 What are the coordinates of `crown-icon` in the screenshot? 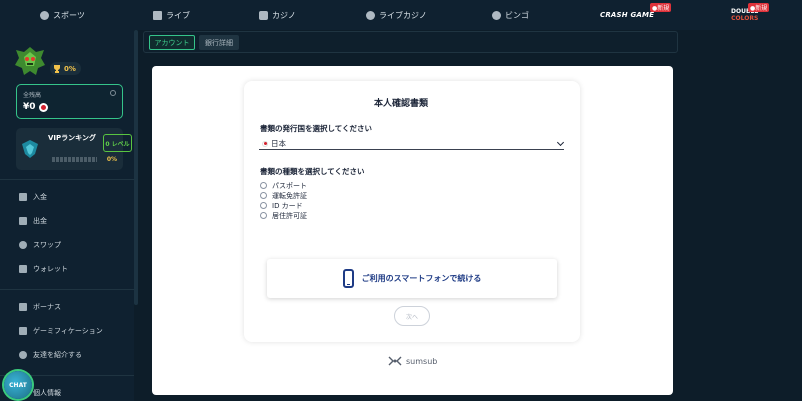 It's located at (23, 331).